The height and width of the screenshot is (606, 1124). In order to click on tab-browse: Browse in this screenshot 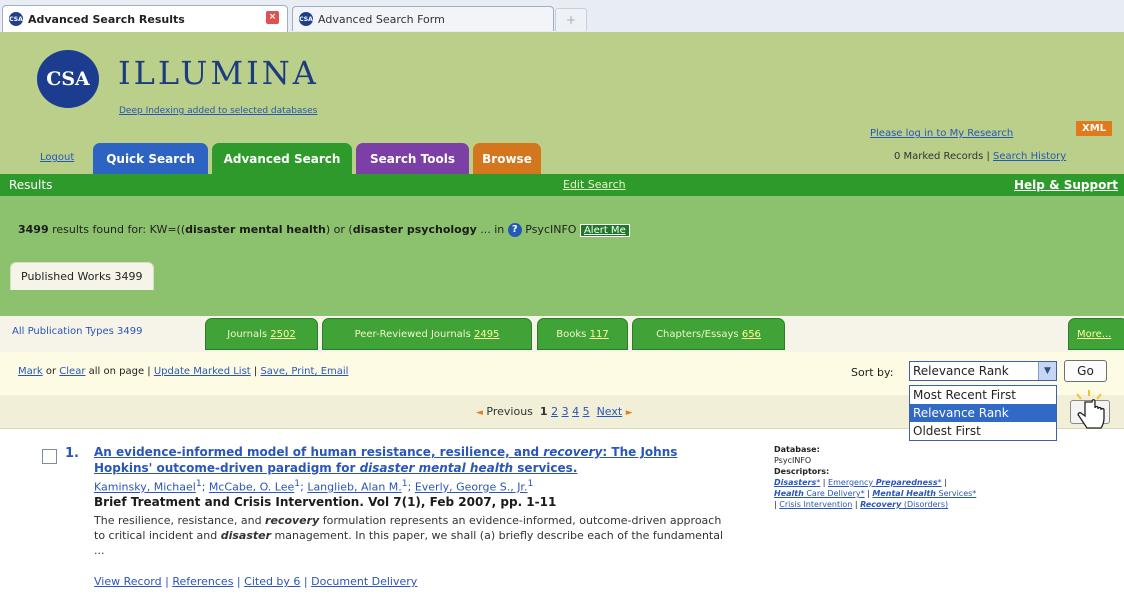, I will do `click(507, 158)`.